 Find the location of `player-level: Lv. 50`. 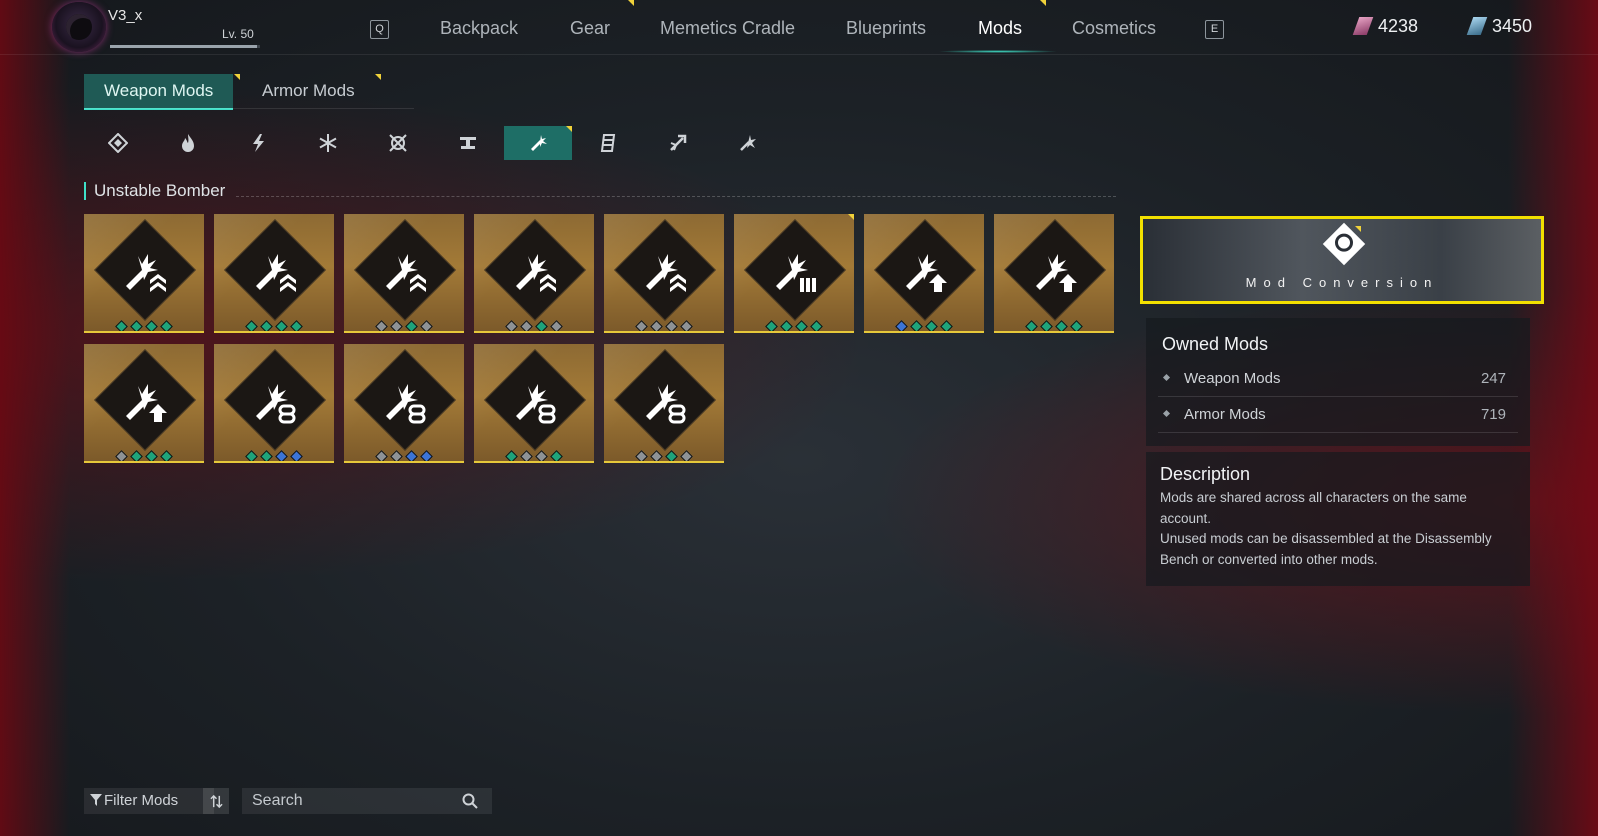

player-level: Lv. 50 is located at coordinates (238, 34).